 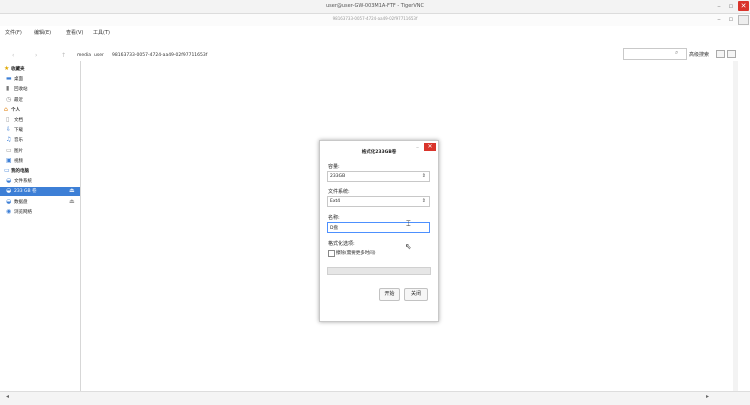 I want to click on sidebar-item-6: ⇩ 下载, so click(x=40, y=130).